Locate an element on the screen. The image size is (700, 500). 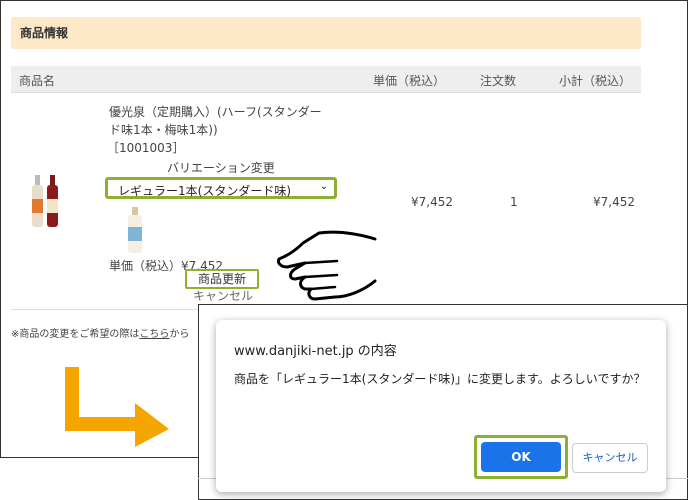
row-unit-price: ¥7,452 is located at coordinates (432, 202).